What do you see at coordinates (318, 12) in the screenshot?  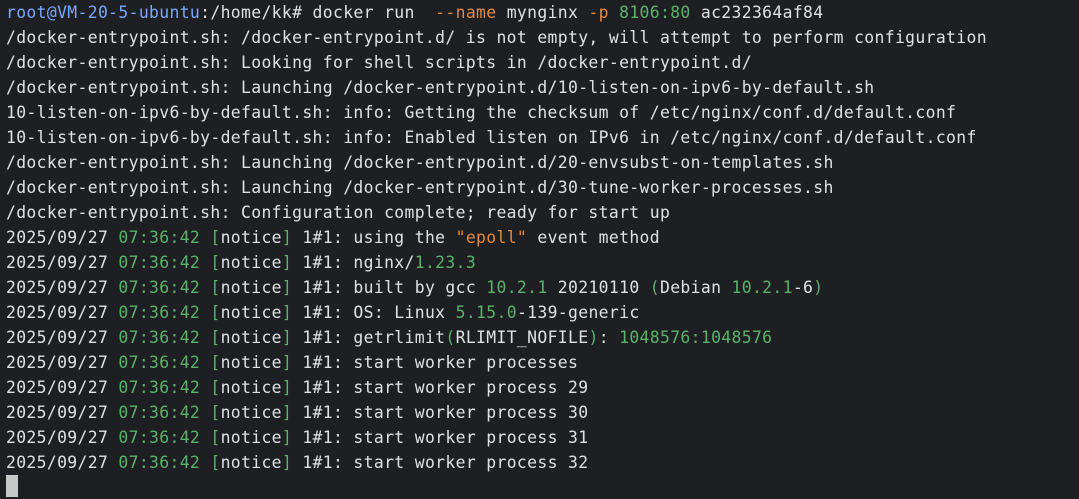 I see `line-segment: :/home/kk# docker run` at bounding box center [318, 12].